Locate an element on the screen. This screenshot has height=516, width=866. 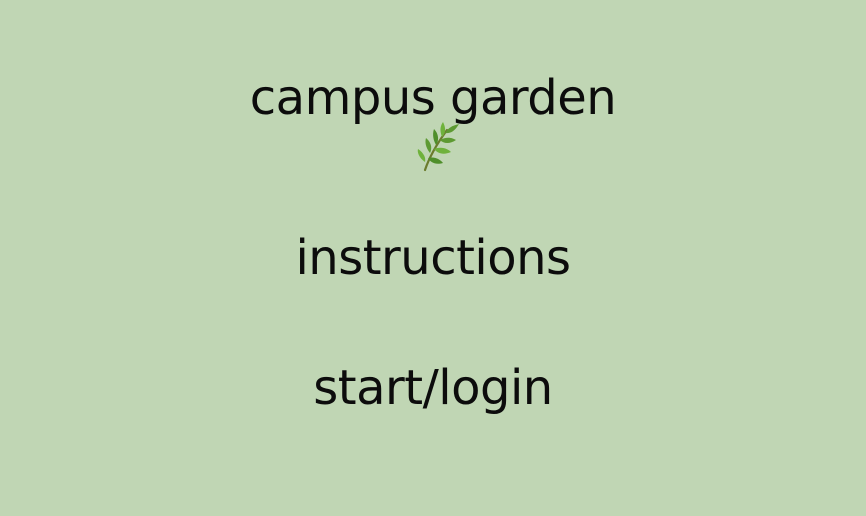
instructions-button: instructions is located at coordinates (433, 258).